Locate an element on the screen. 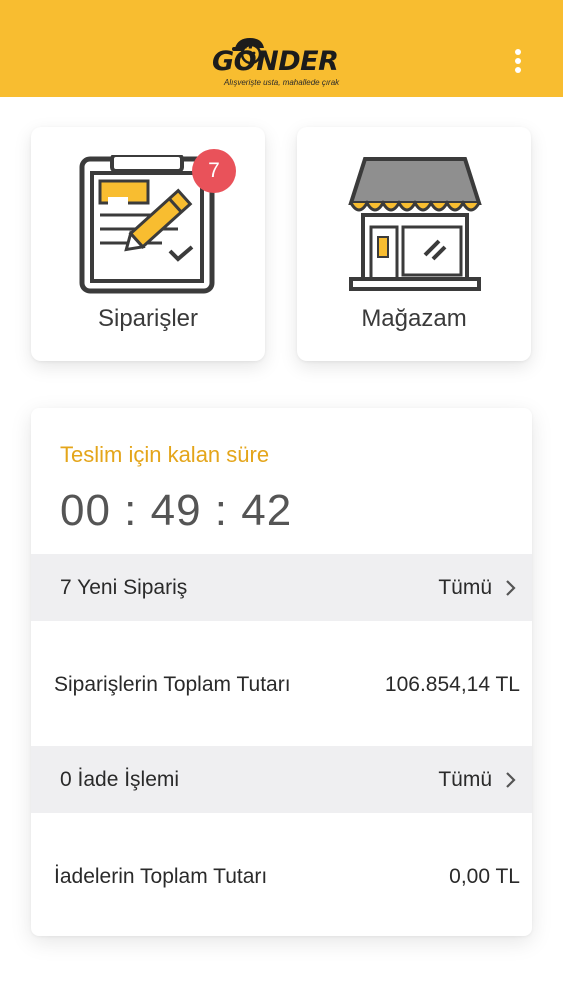  returns-total-label: İadelerin Toplam Tutarı is located at coordinates (161, 876).